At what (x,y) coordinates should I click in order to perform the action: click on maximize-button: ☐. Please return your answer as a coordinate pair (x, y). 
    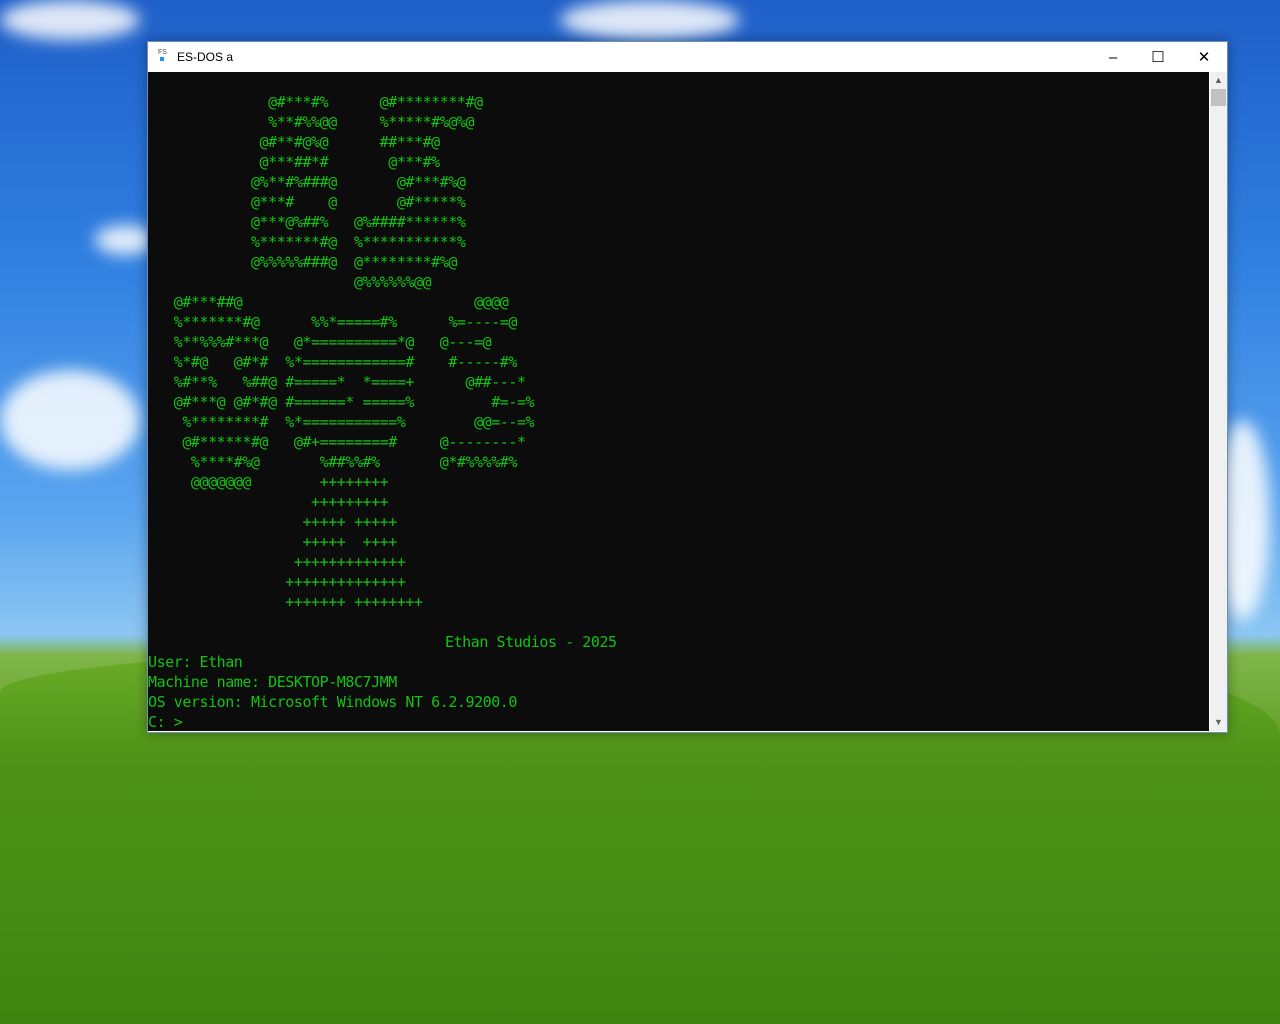
    Looking at the image, I should click on (1158, 57).